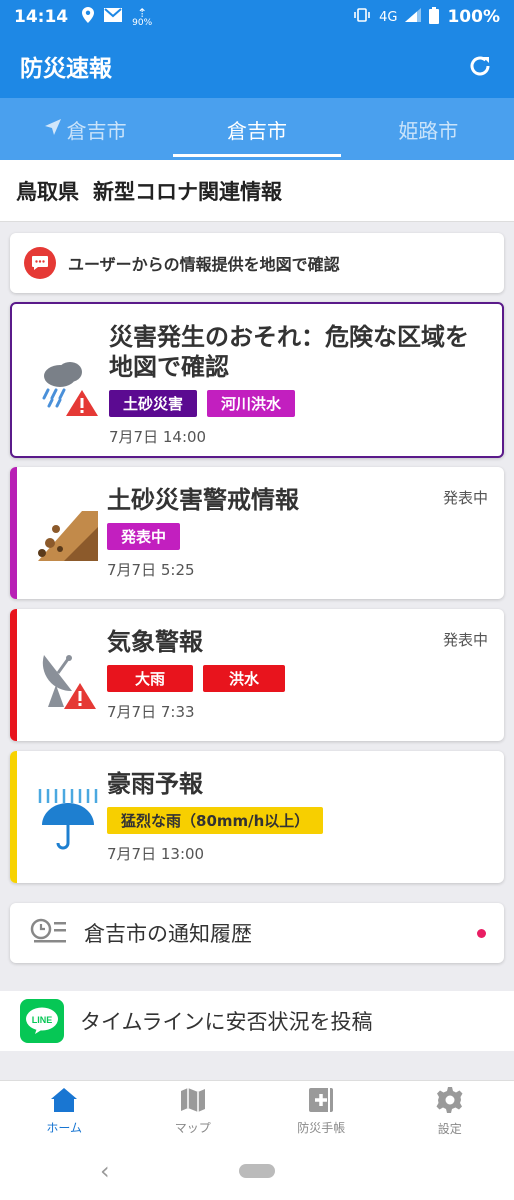  What do you see at coordinates (64, 1128) in the screenshot?
I see `nav-label: ホーム` at bounding box center [64, 1128].